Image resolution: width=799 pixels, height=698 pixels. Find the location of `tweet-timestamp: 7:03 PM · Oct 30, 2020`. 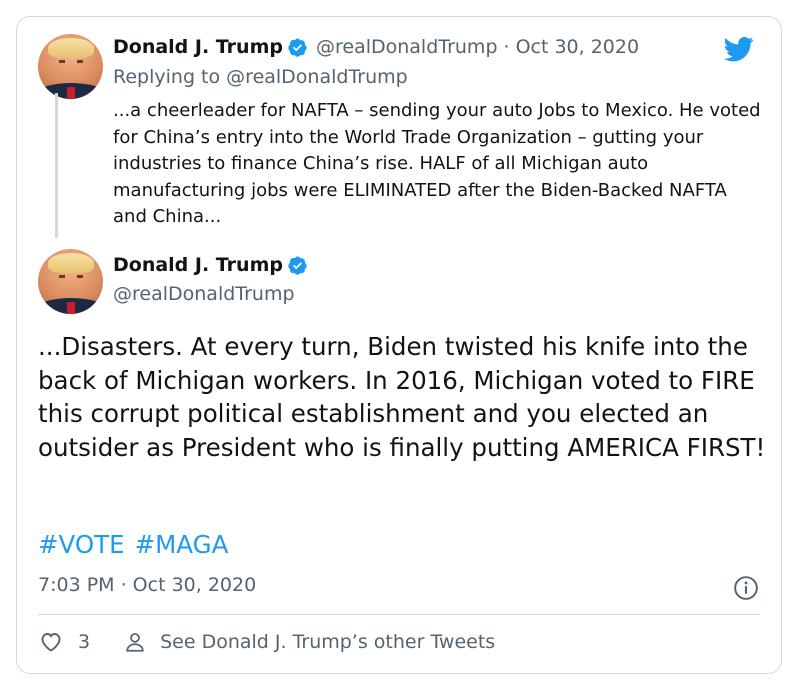

tweet-timestamp: 7:03 PM · Oct 30, 2020 is located at coordinates (147, 585).